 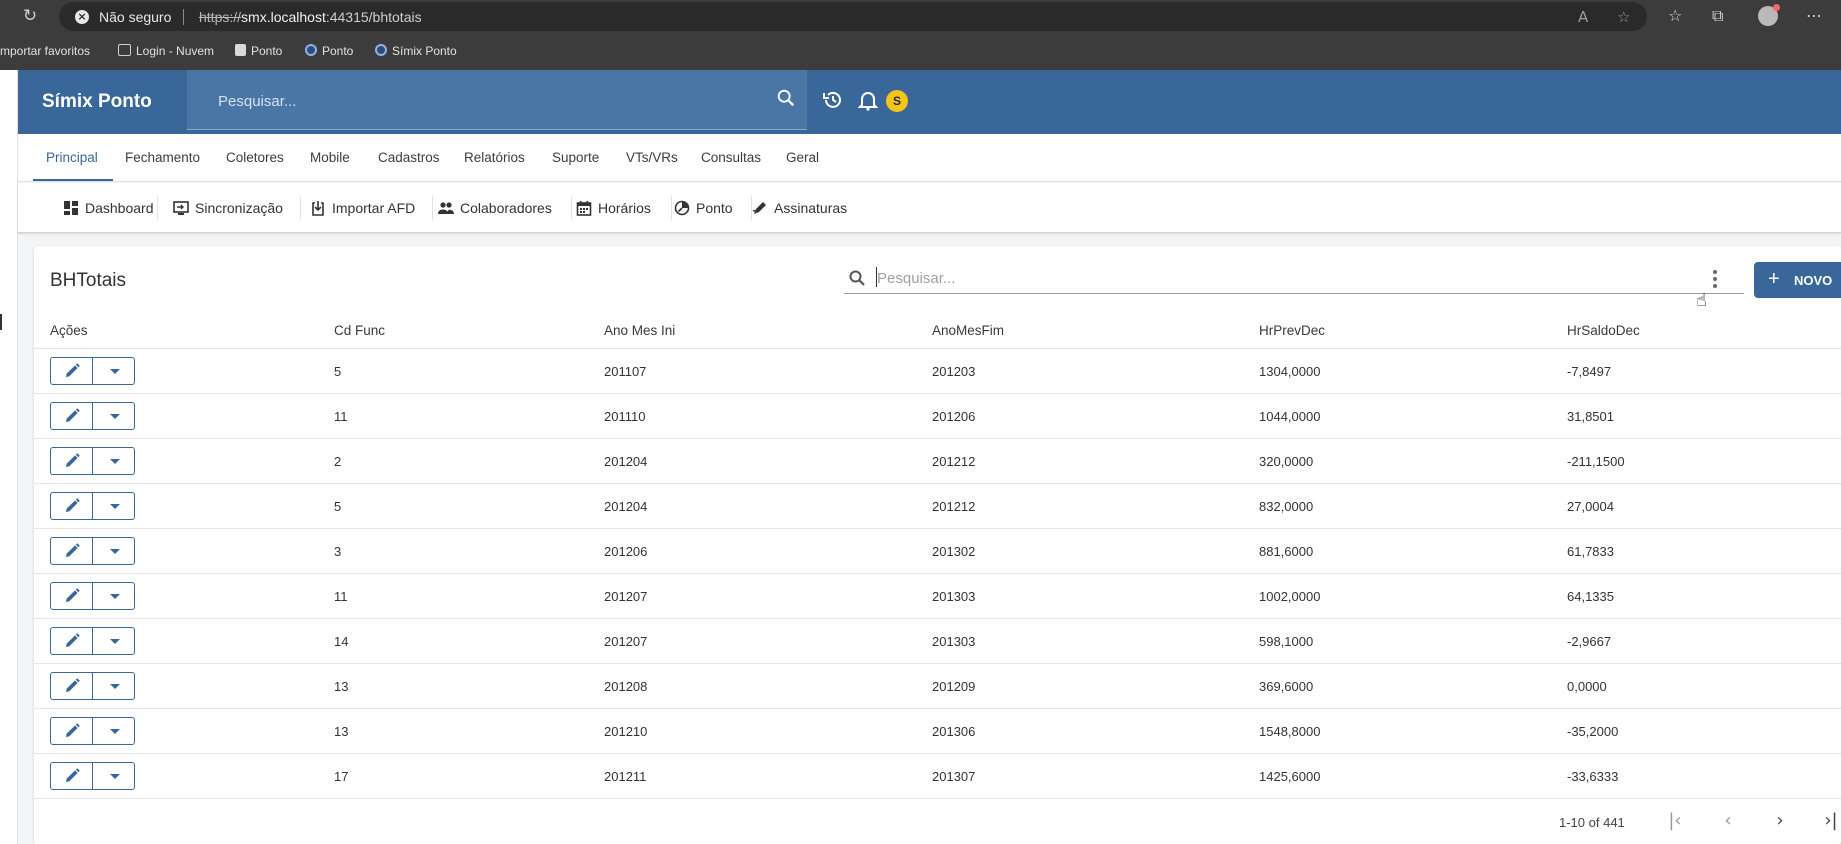 What do you see at coordinates (338, 461) in the screenshot?
I see `cell-cd: 2` at bounding box center [338, 461].